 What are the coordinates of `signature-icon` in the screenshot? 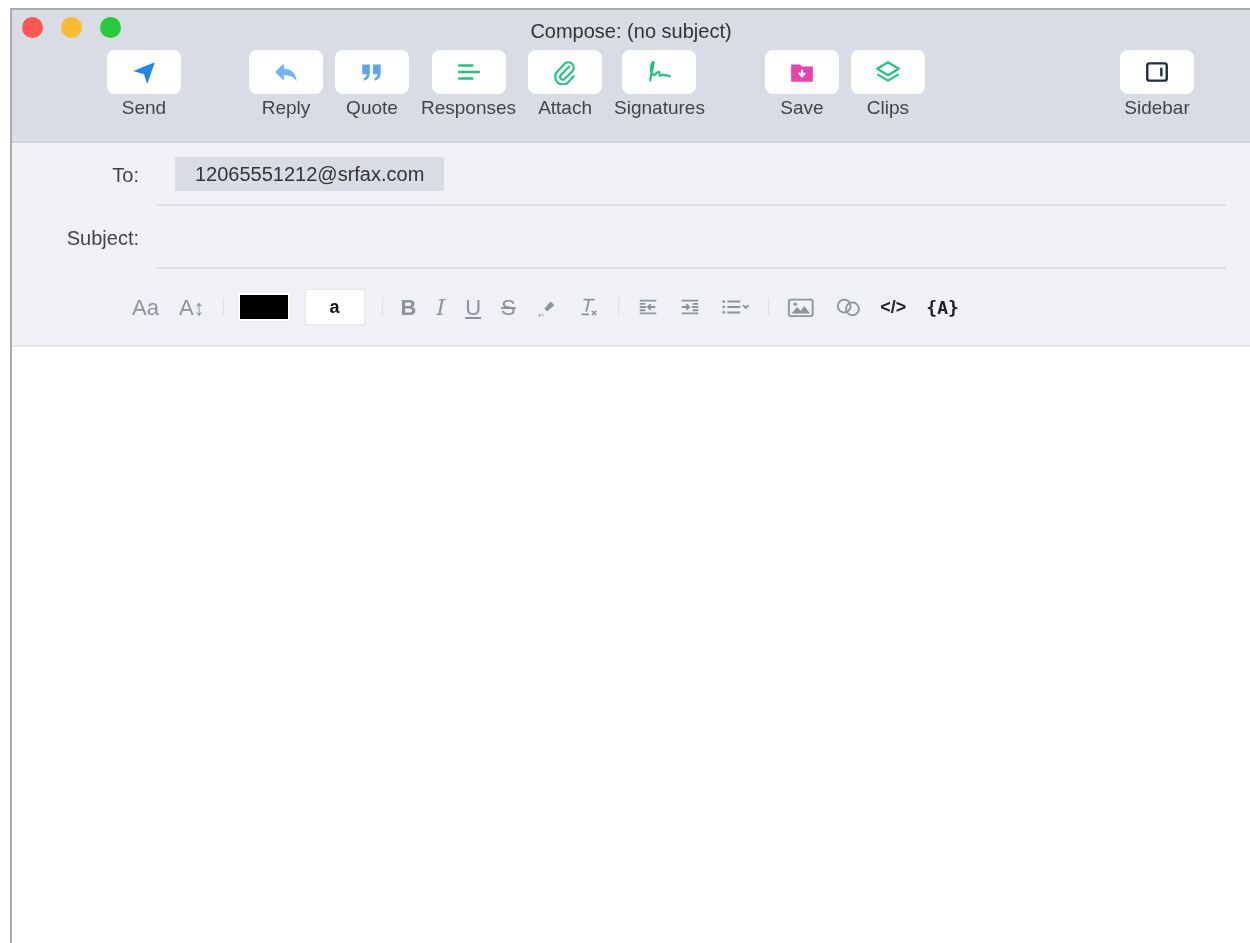 It's located at (659, 72).